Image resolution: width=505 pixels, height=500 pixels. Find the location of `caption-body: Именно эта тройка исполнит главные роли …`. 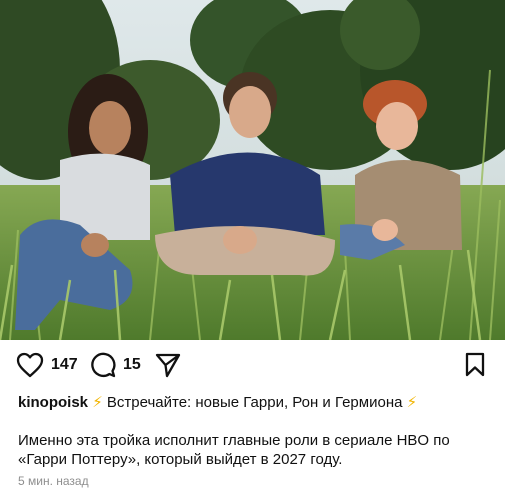

caption-body: Именно эта тройка исполнит главные роли … is located at coordinates (234, 450).